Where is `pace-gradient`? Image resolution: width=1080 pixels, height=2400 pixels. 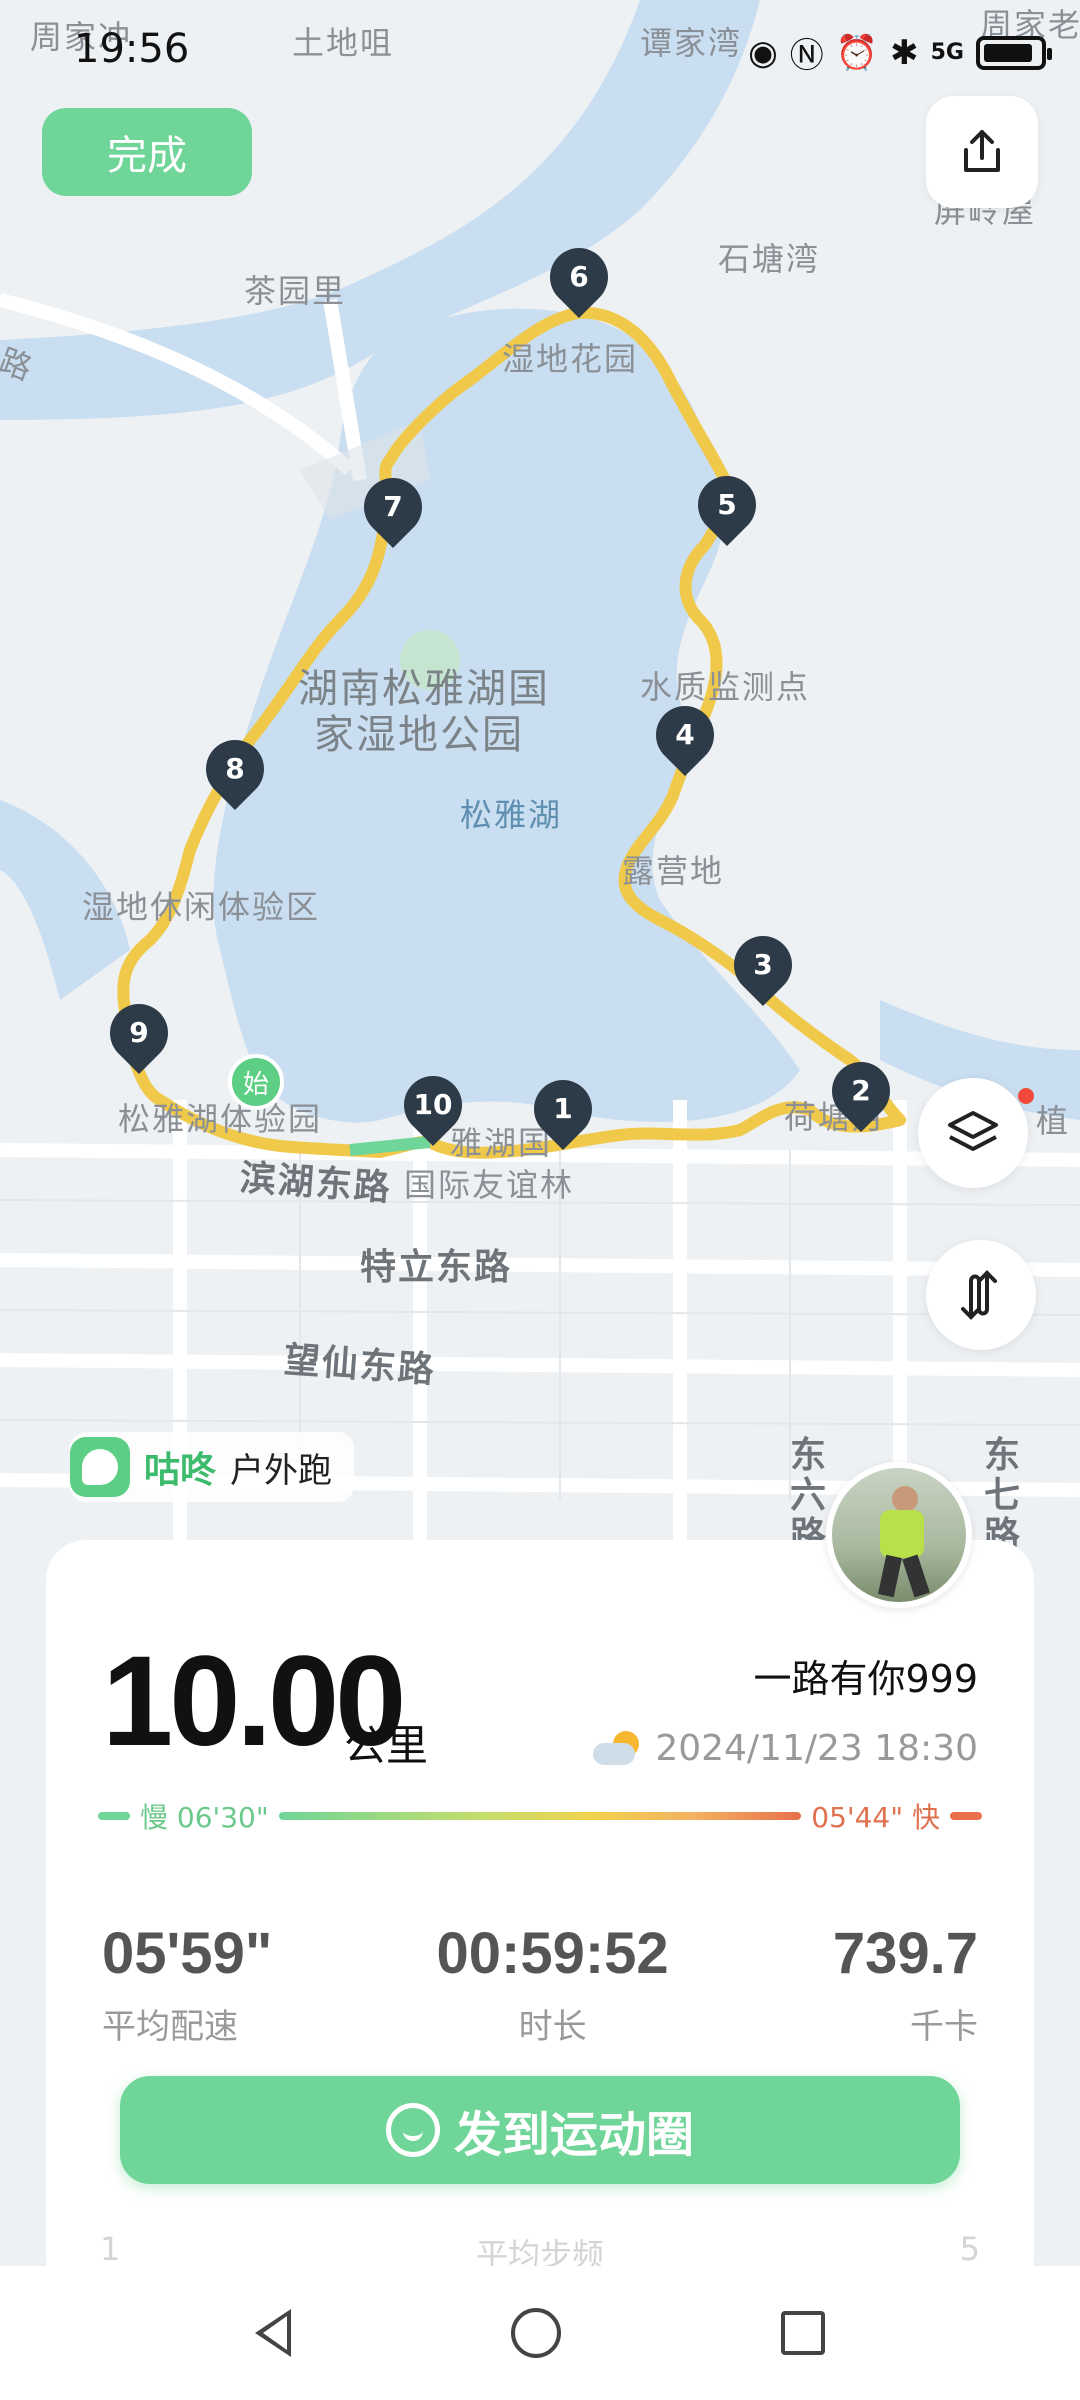 pace-gradient is located at coordinates (540, 1816).